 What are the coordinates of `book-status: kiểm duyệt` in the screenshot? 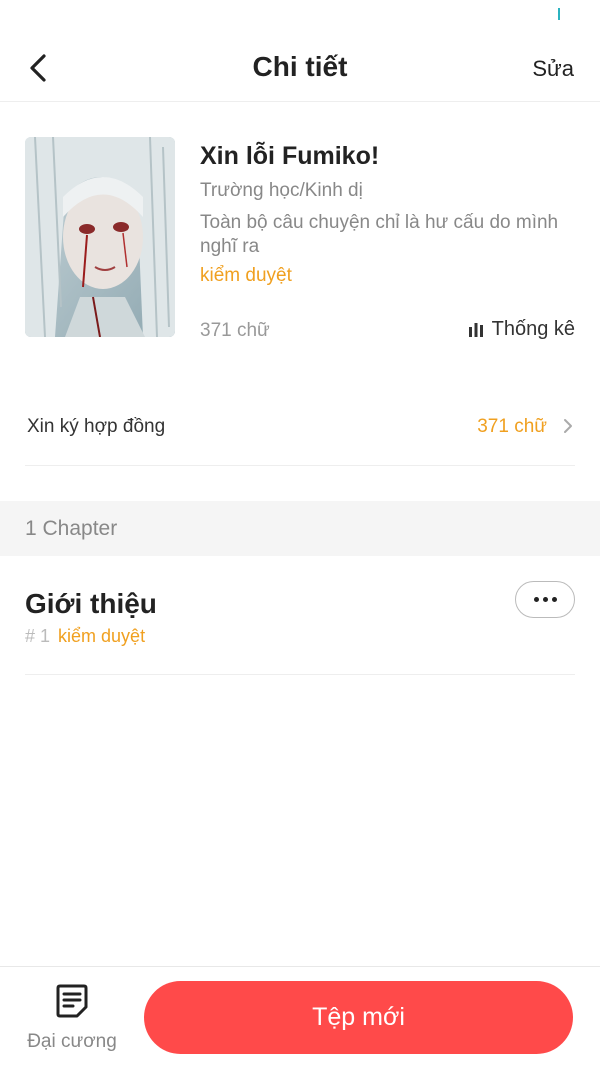 It's located at (246, 275).